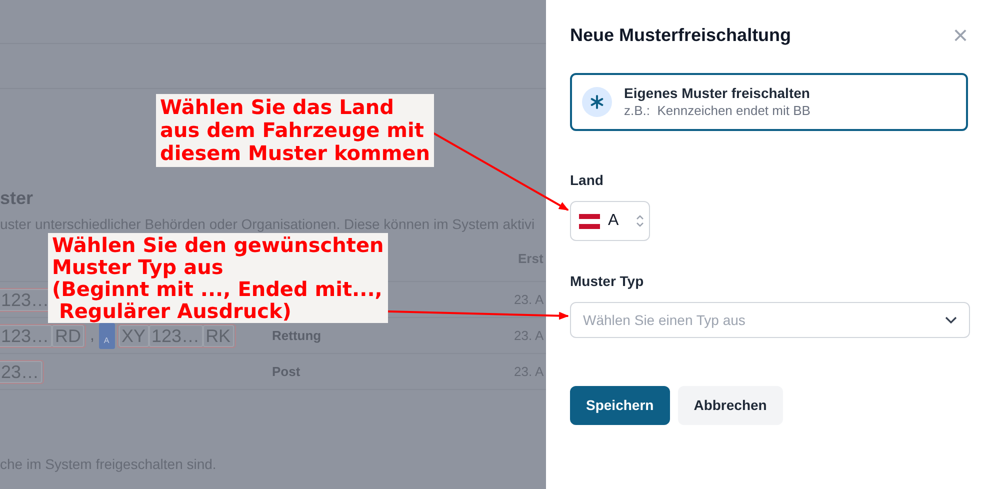 The image size is (992, 489). Describe the element at coordinates (717, 93) in the screenshot. I see `option-title: Eigenes Muster freischalten` at that location.